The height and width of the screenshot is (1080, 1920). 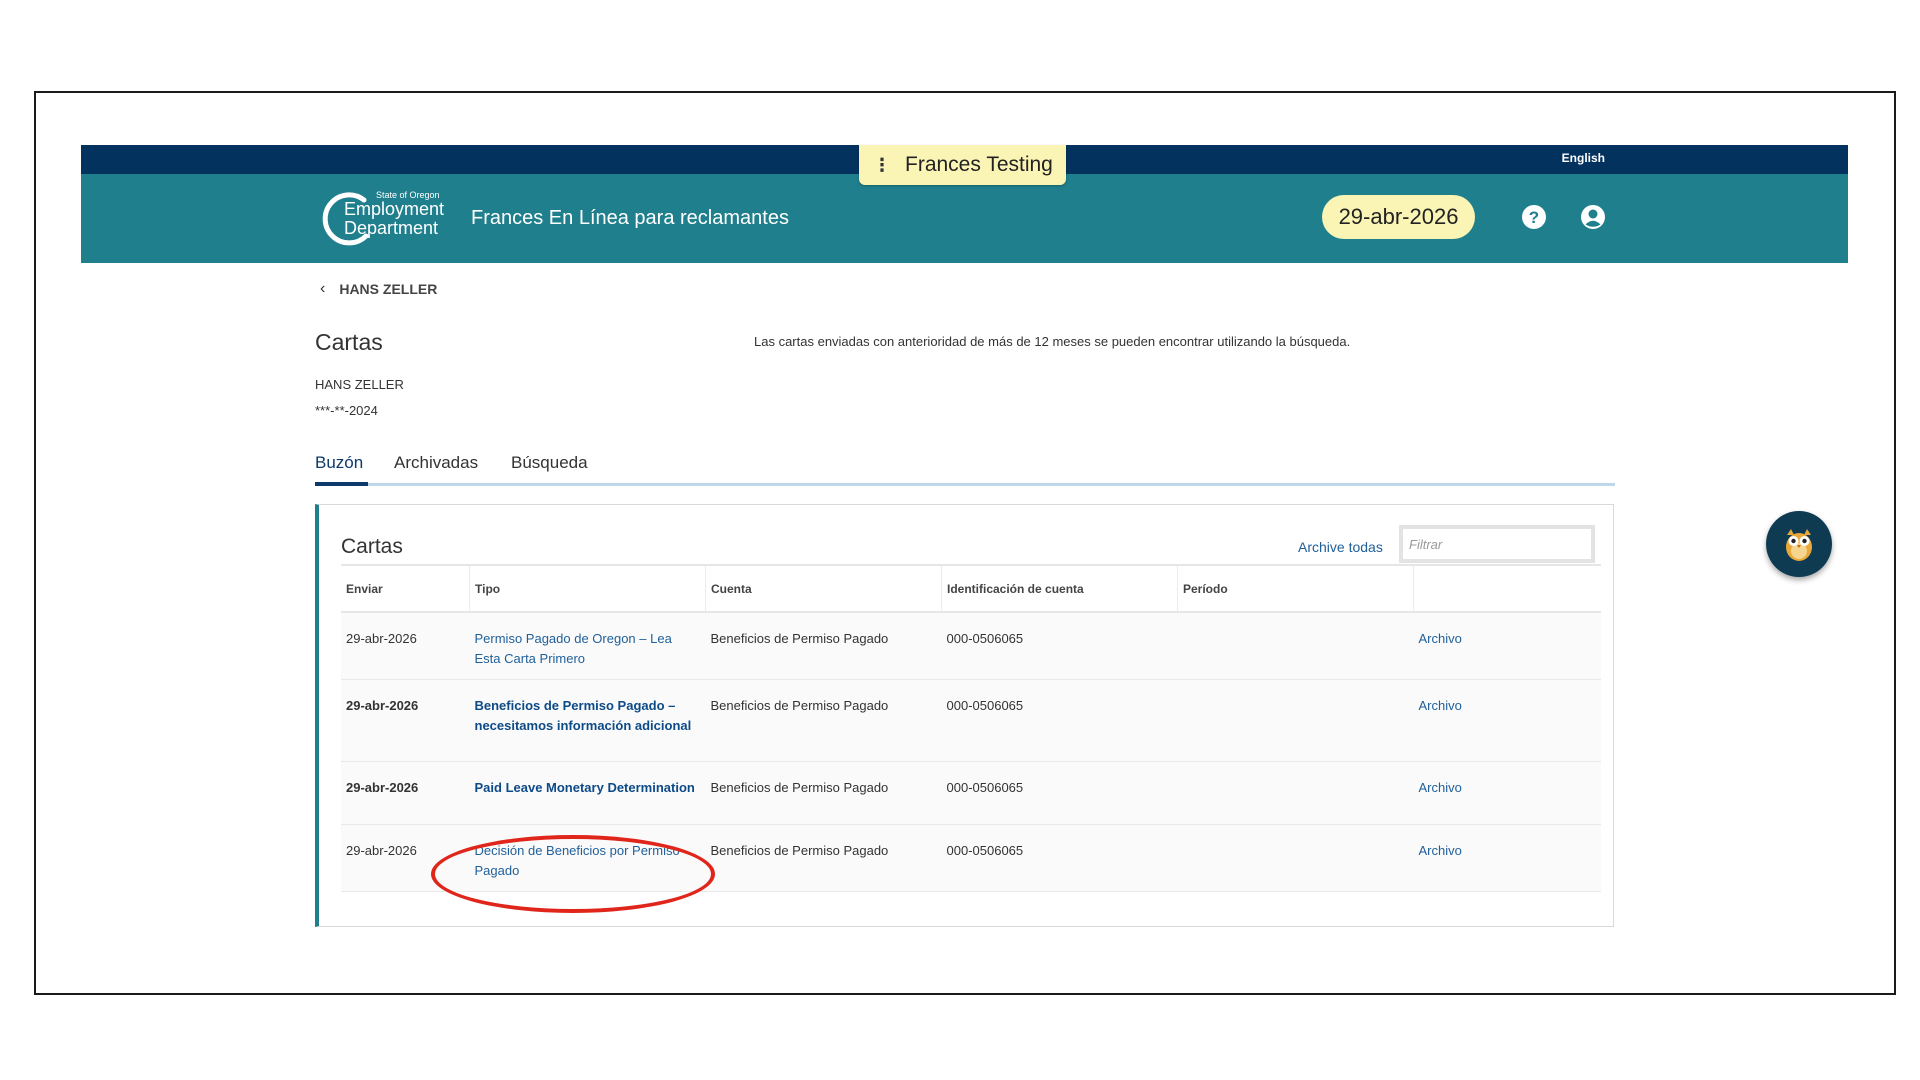 What do you see at coordinates (436, 467) in the screenshot?
I see `tab-archivadas: Archivadas` at bounding box center [436, 467].